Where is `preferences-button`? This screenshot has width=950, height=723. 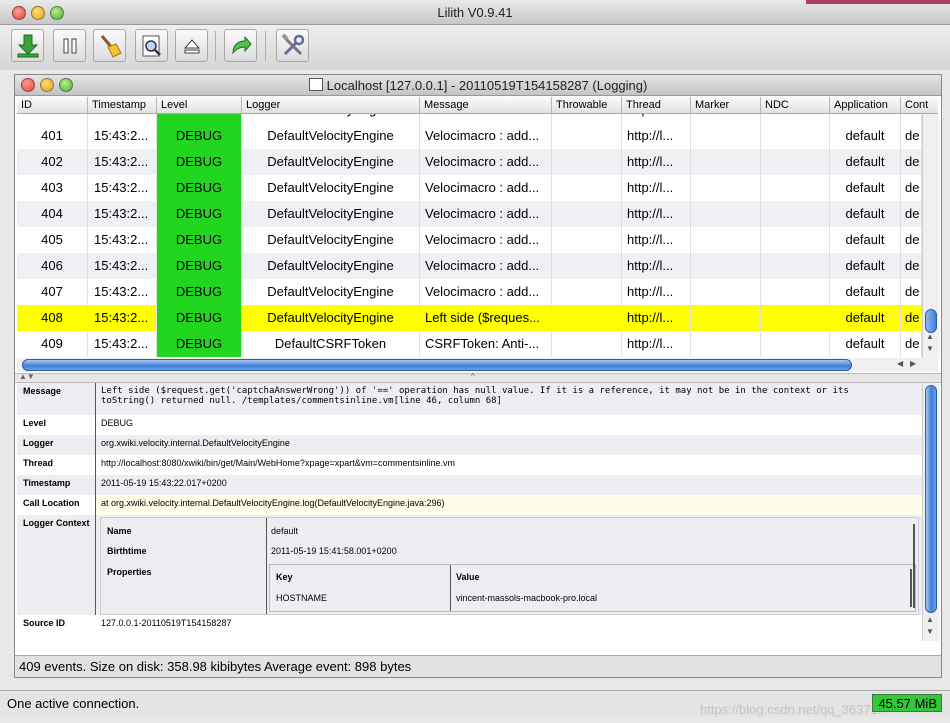 preferences-button is located at coordinates (292, 45).